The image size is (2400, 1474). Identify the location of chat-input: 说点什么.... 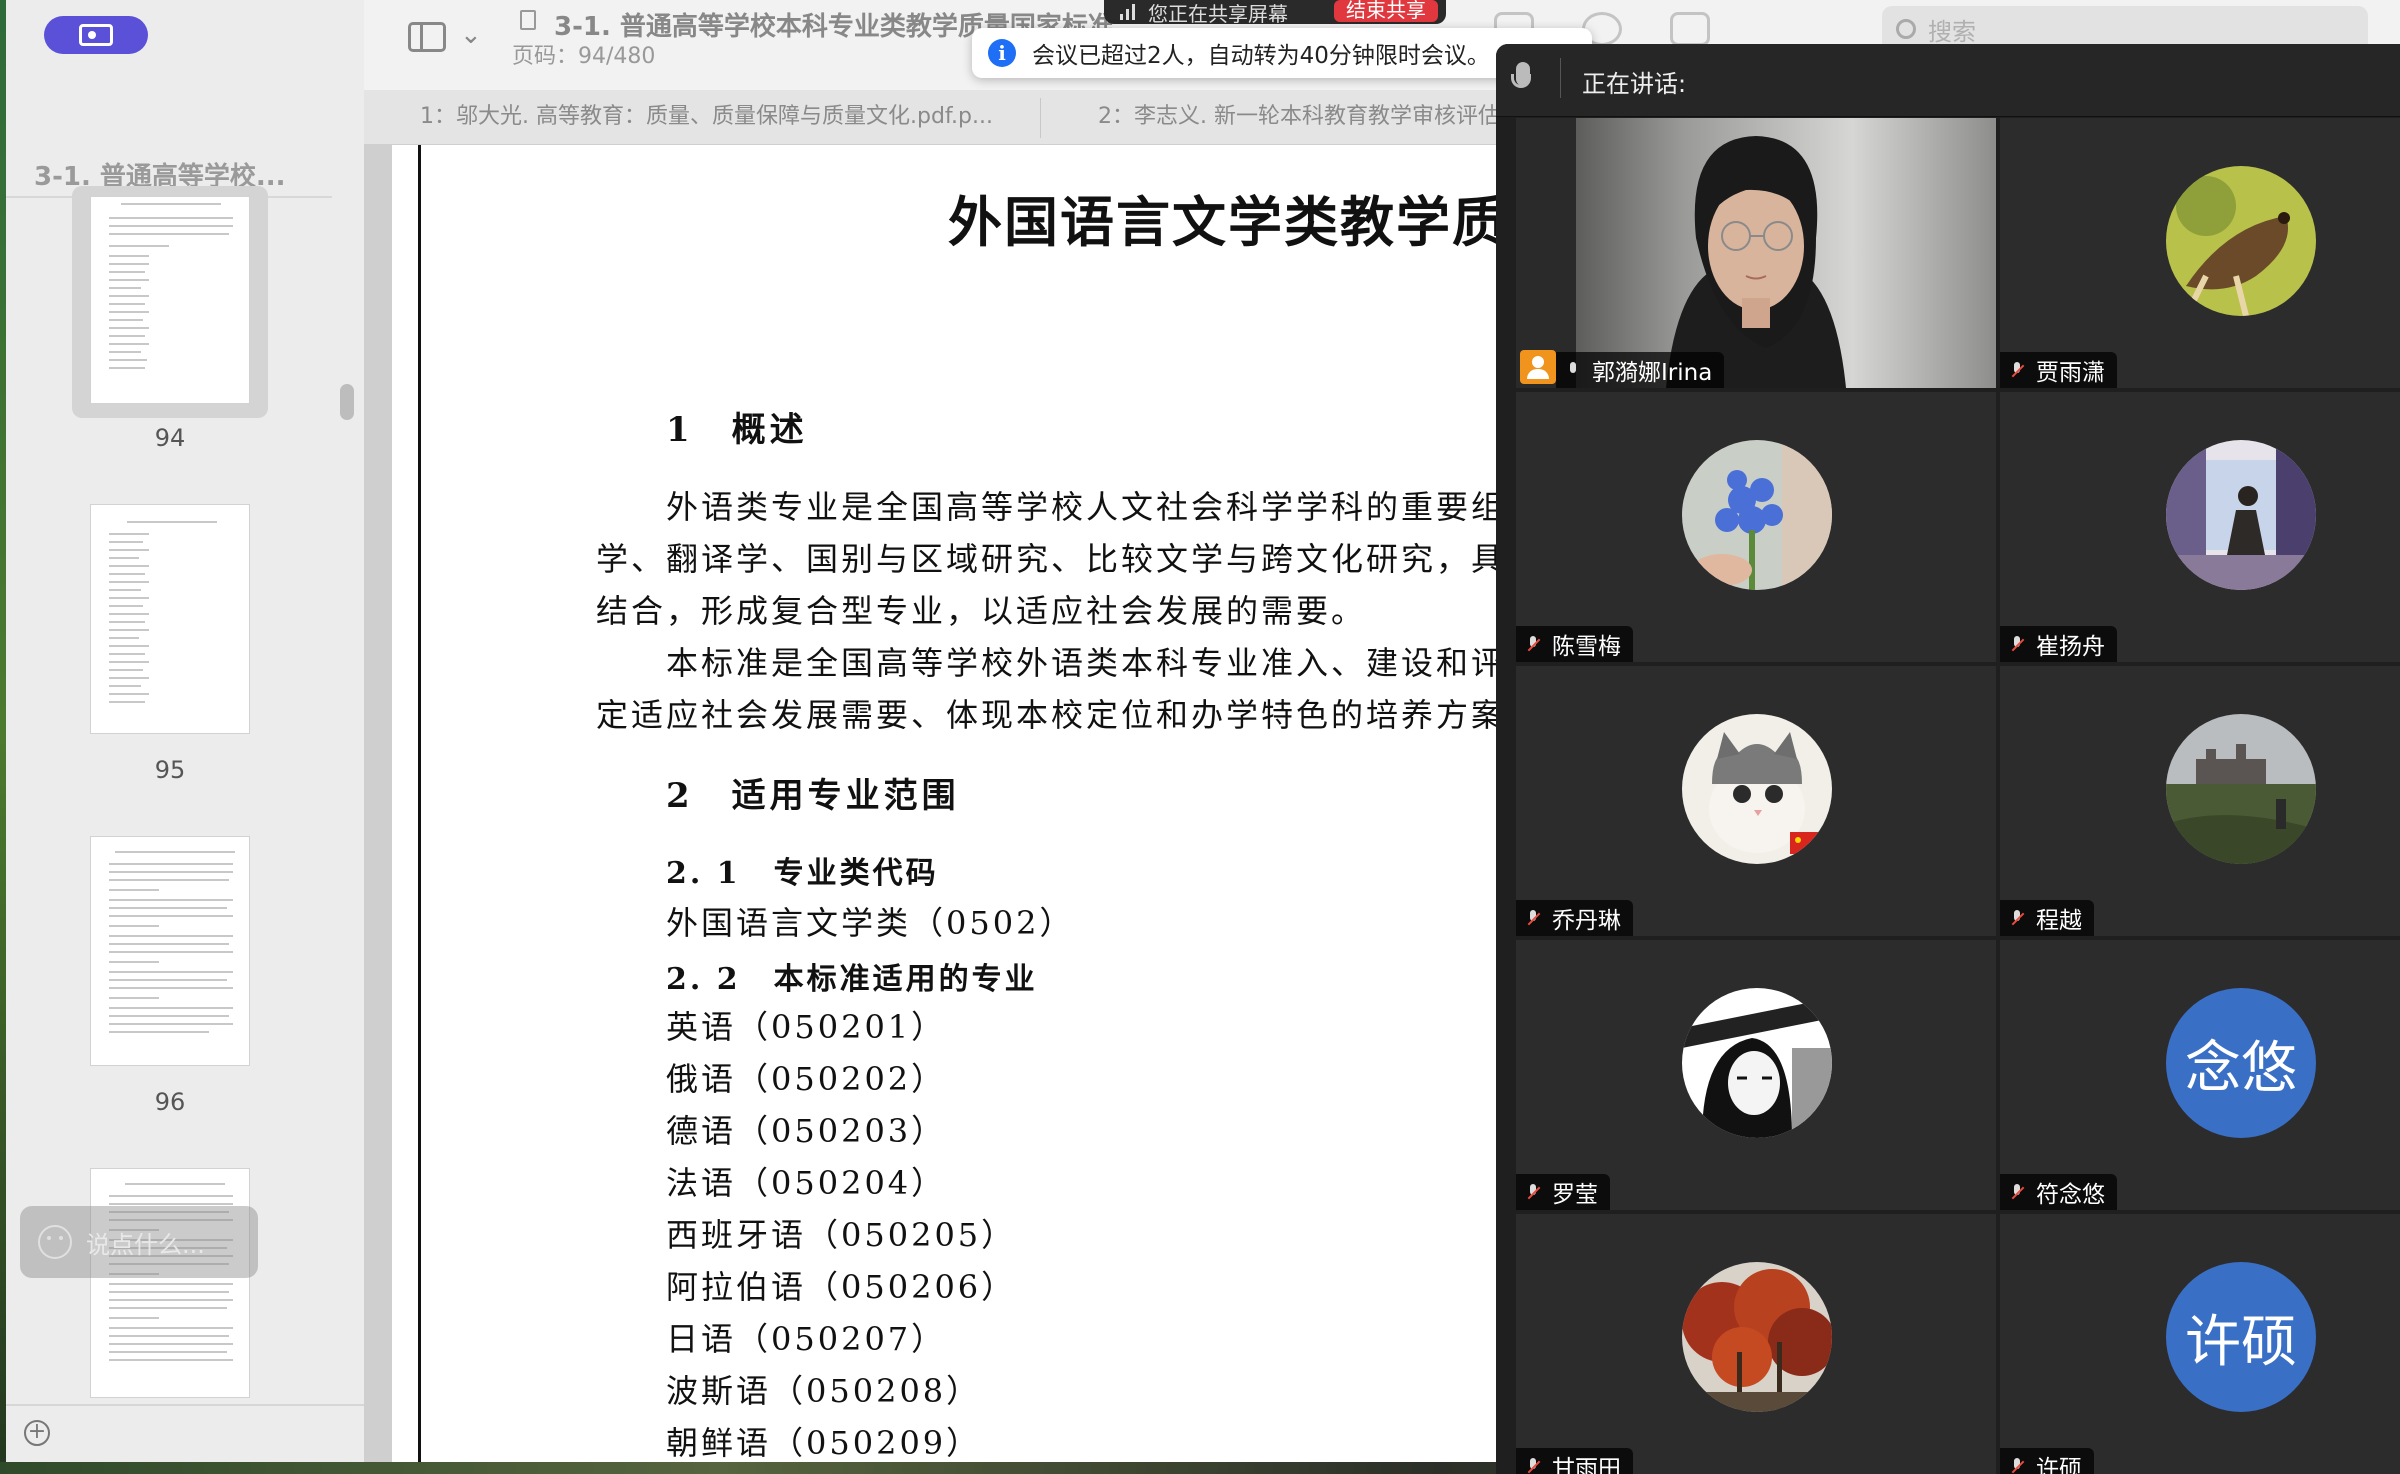
(139, 1242).